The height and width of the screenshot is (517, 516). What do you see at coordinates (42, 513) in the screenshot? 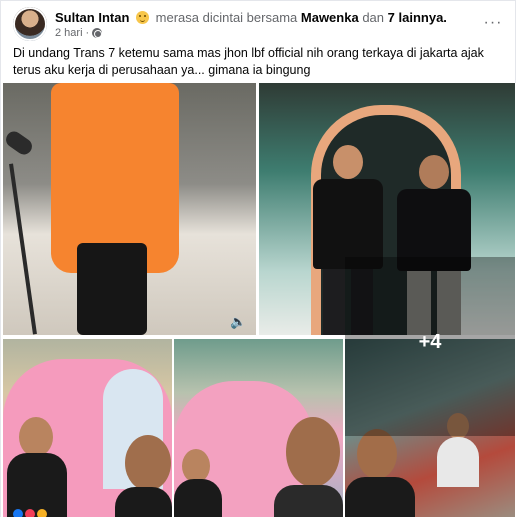
I see `haha-reaction-icon` at bounding box center [42, 513].